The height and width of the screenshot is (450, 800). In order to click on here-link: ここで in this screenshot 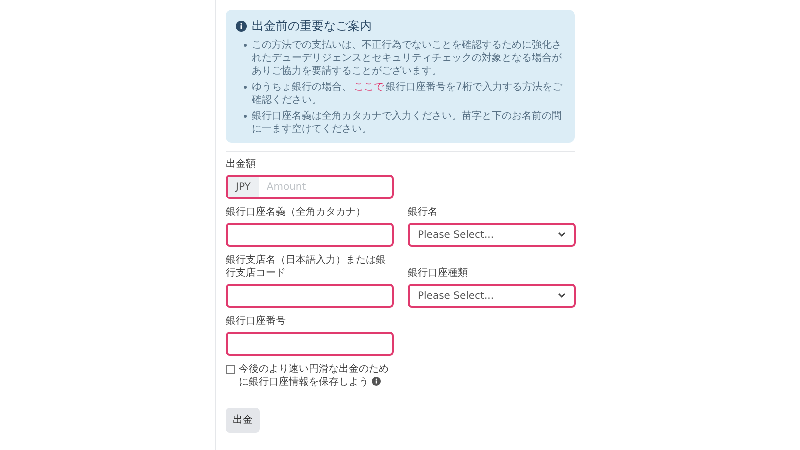, I will do `click(369, 87)`.